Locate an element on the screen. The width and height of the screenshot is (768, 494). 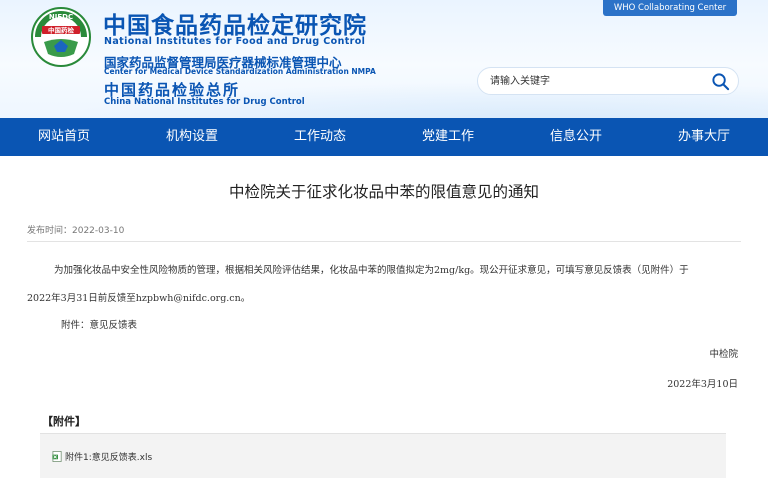
who-collaborating-center-link: WHO Collaborating Center is located at coordinates (670, 8).